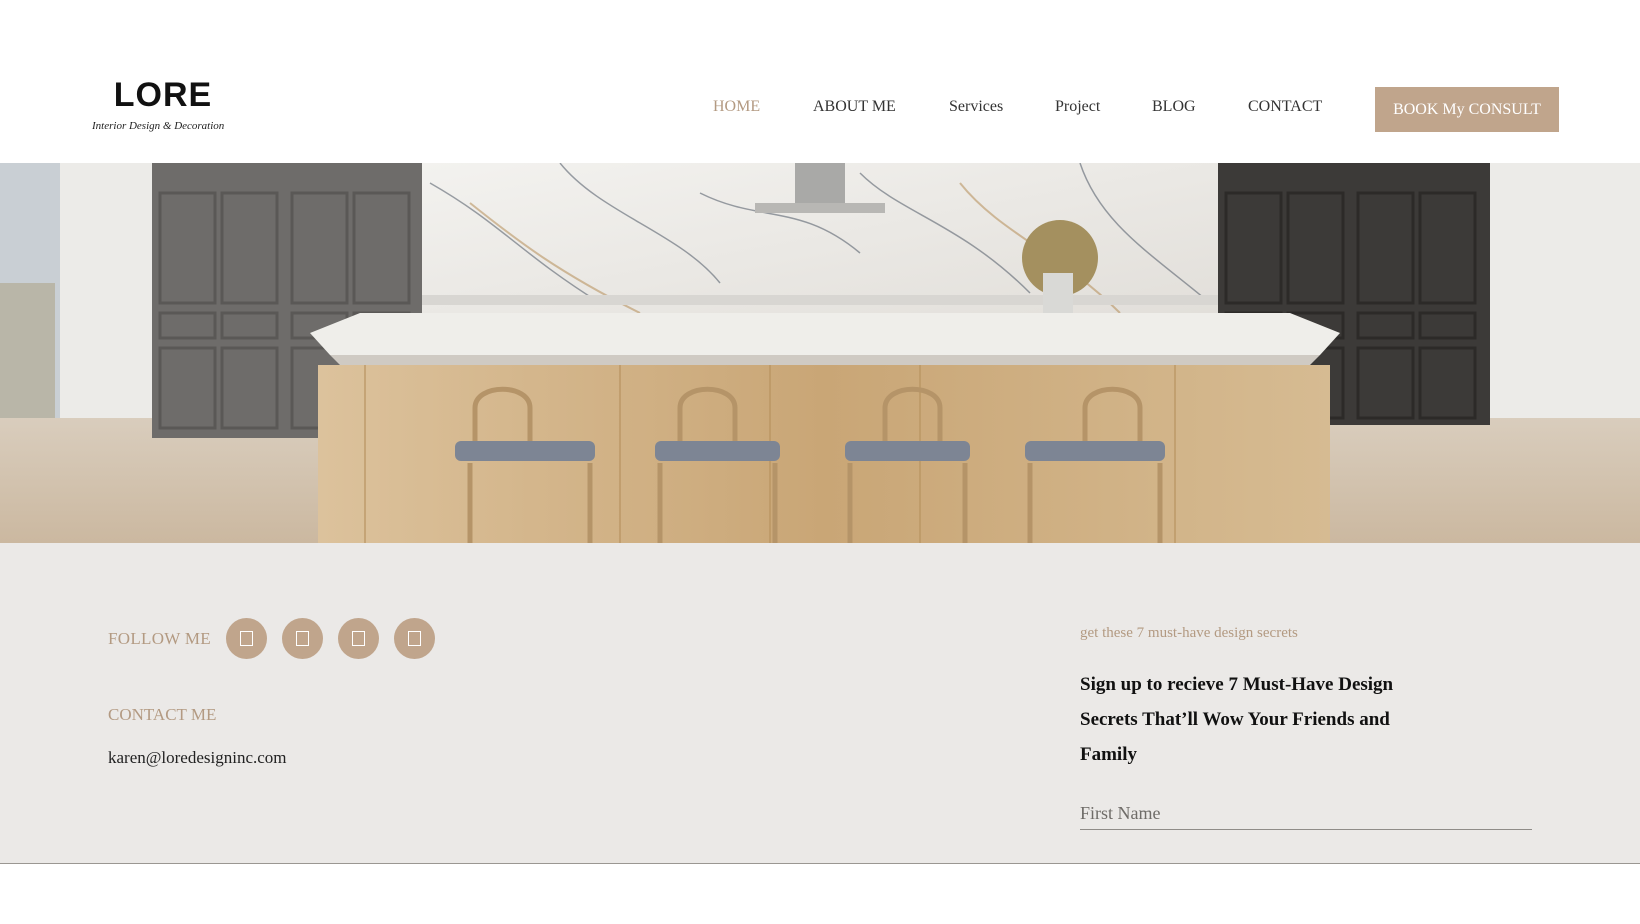 The width and height of the screenshot is (1640, 924). Describe the element at coordinates (162, 714) in the screenshot. I see `contact-me-label: CONTACT ME` at that location.